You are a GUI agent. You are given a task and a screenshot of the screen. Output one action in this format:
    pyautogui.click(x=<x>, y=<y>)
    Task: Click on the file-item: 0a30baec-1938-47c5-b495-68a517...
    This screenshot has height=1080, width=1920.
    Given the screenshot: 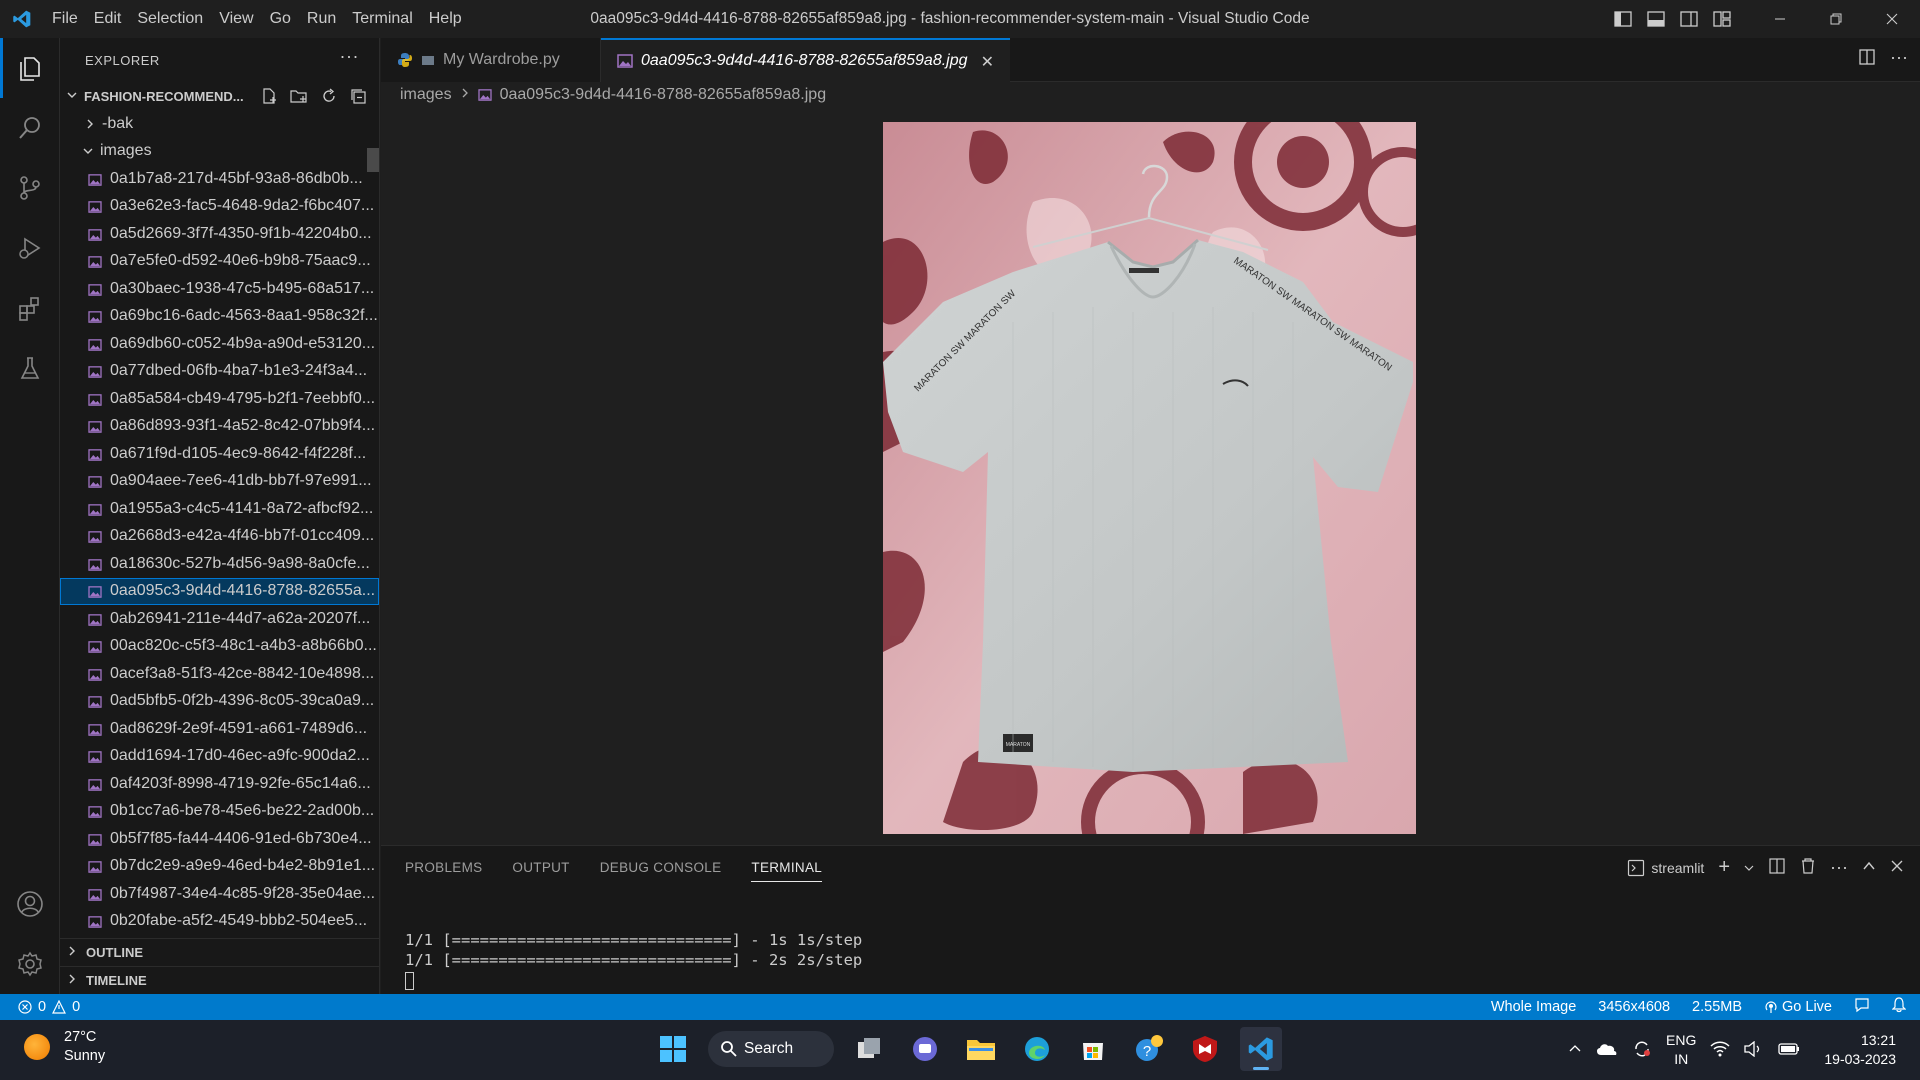 What is the action you would take?
    pyautogui.click(x=219, y=289)
    